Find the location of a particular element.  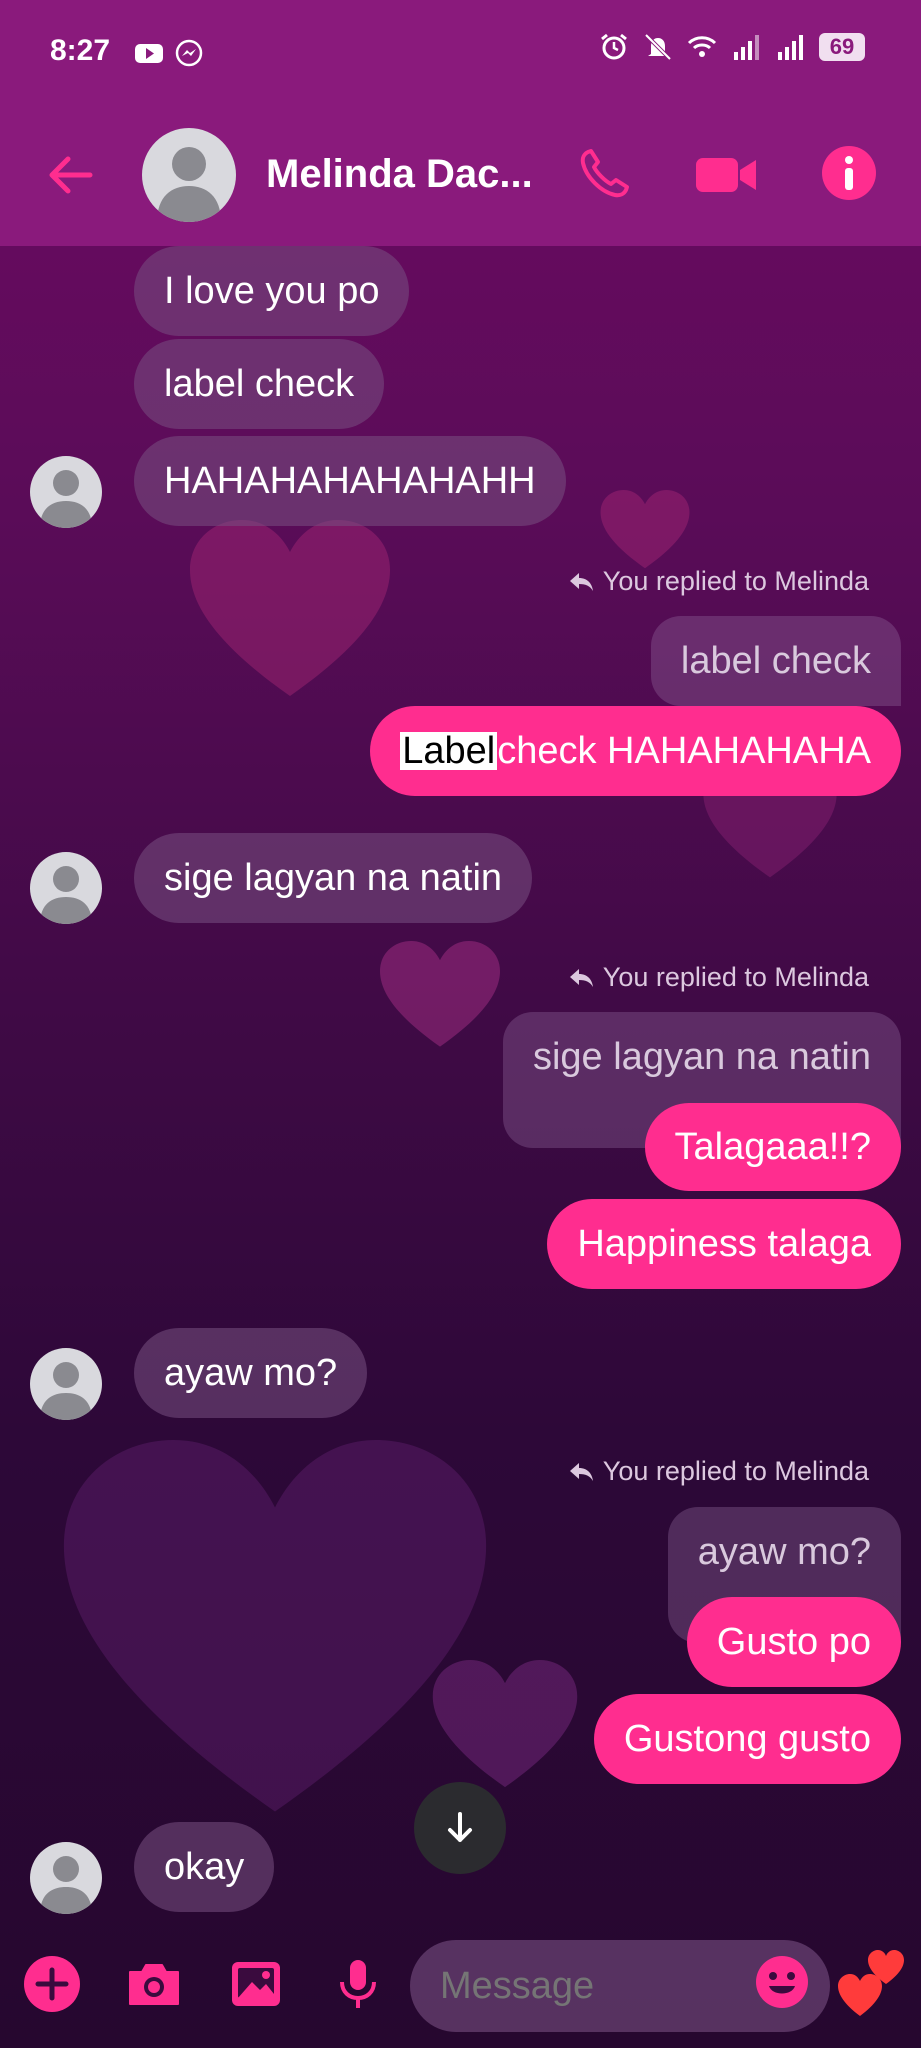

outgoing-message: Talagaaa!!? is located at coordinates (772, 1147).